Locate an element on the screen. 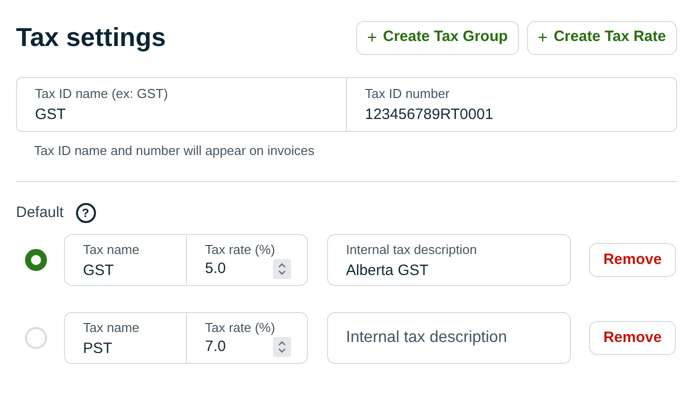  tax-name-field: Tax name PST is located at coordinates (126, 338).